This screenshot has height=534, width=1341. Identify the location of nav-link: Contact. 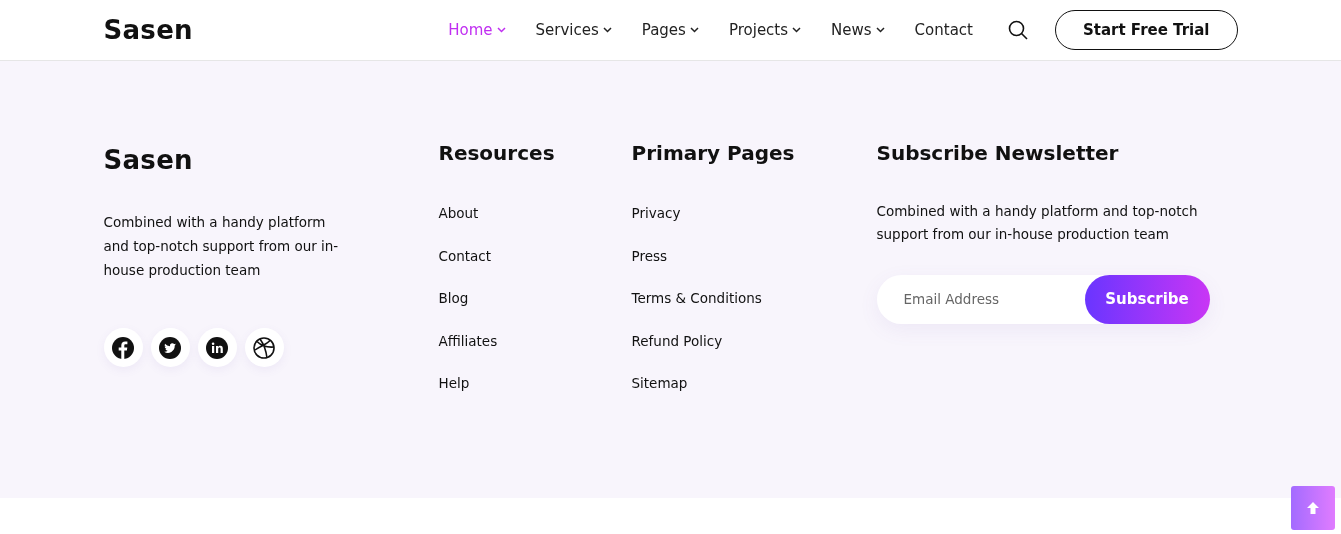
(943, 30).